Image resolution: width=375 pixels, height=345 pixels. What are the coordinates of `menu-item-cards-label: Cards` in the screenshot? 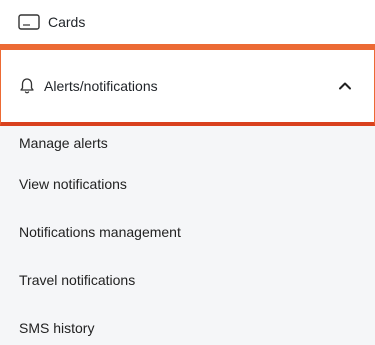 It's located at (67, 22).